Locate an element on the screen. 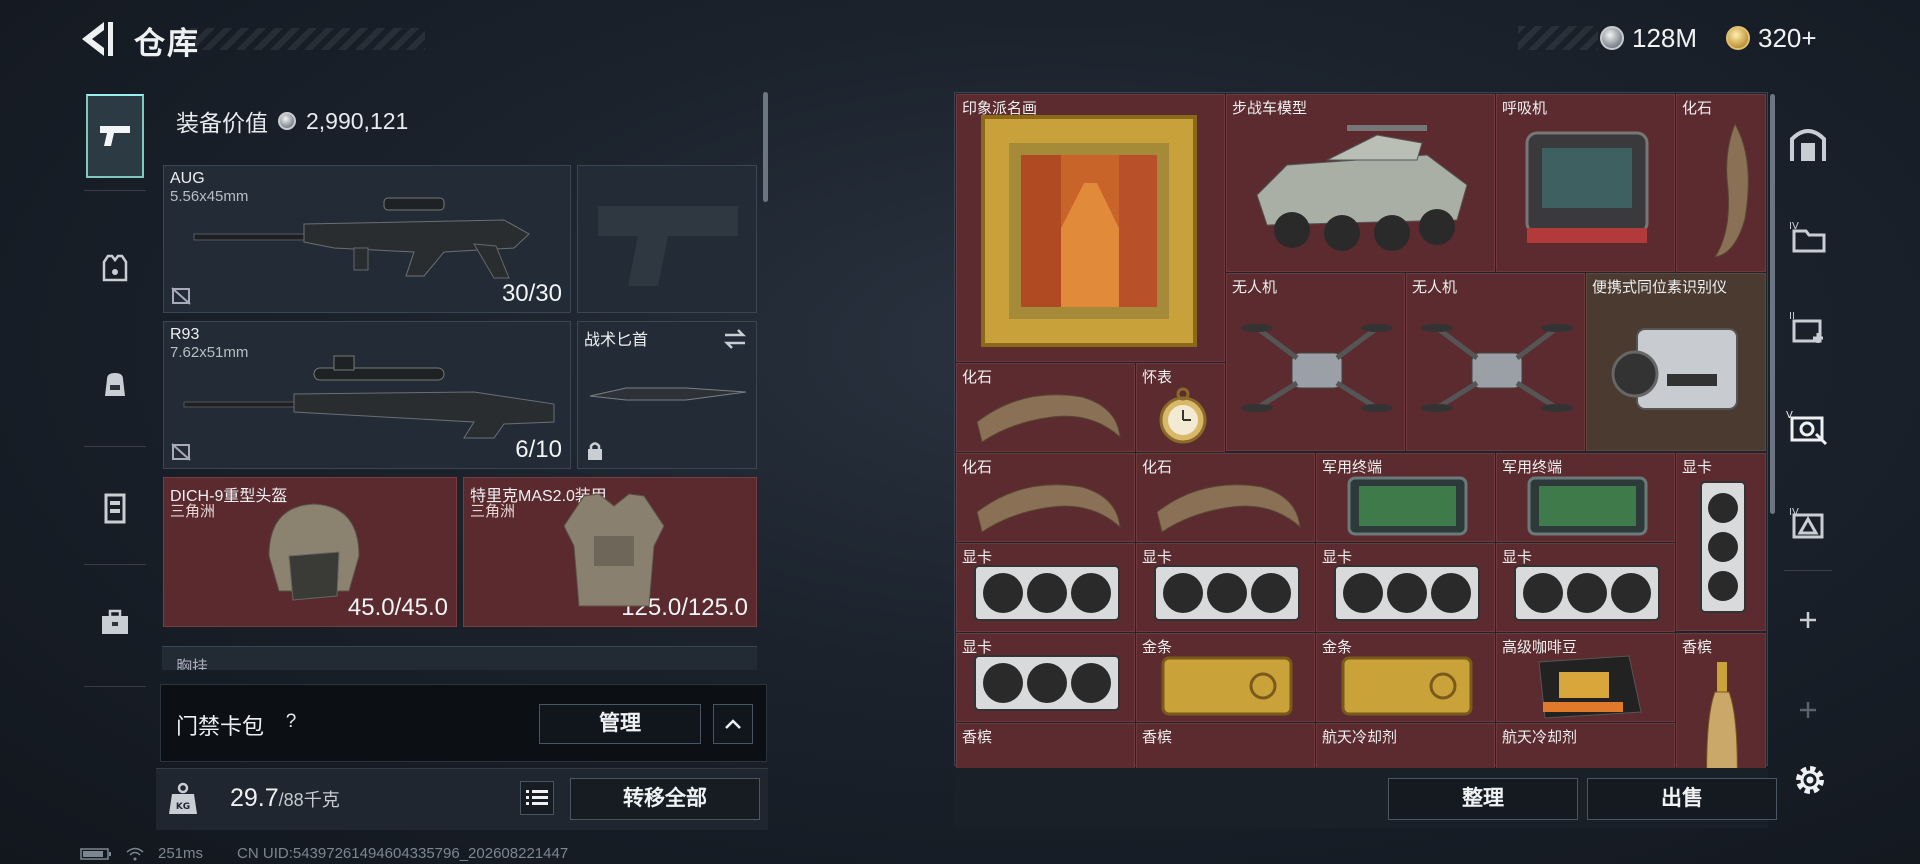 This screenshot has height=864, width=1920. stash-item-gpu-2: 显卡 is located at coordinates (1225, 587).